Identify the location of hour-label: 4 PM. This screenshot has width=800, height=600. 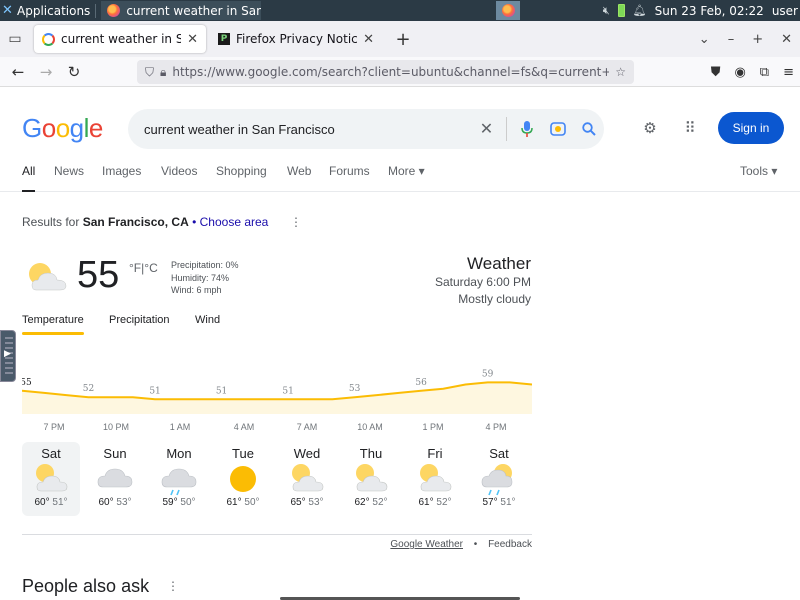
(496, 427).